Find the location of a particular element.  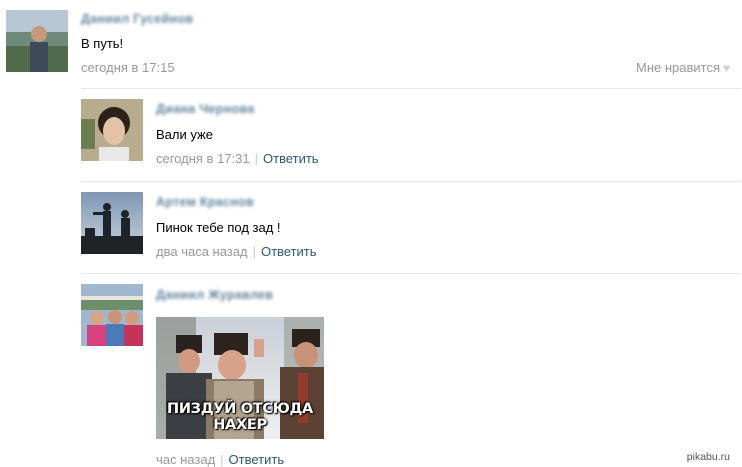

comment-timestamp: час назад is located at coordinates (185, 459).